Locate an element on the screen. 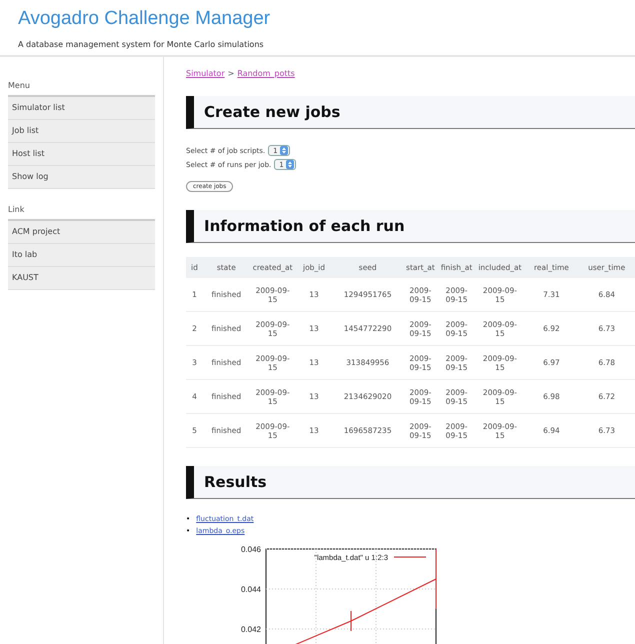 This screenshot has width=635, height=644. sidebar-item: Show log is located at coordinates (81, 177).